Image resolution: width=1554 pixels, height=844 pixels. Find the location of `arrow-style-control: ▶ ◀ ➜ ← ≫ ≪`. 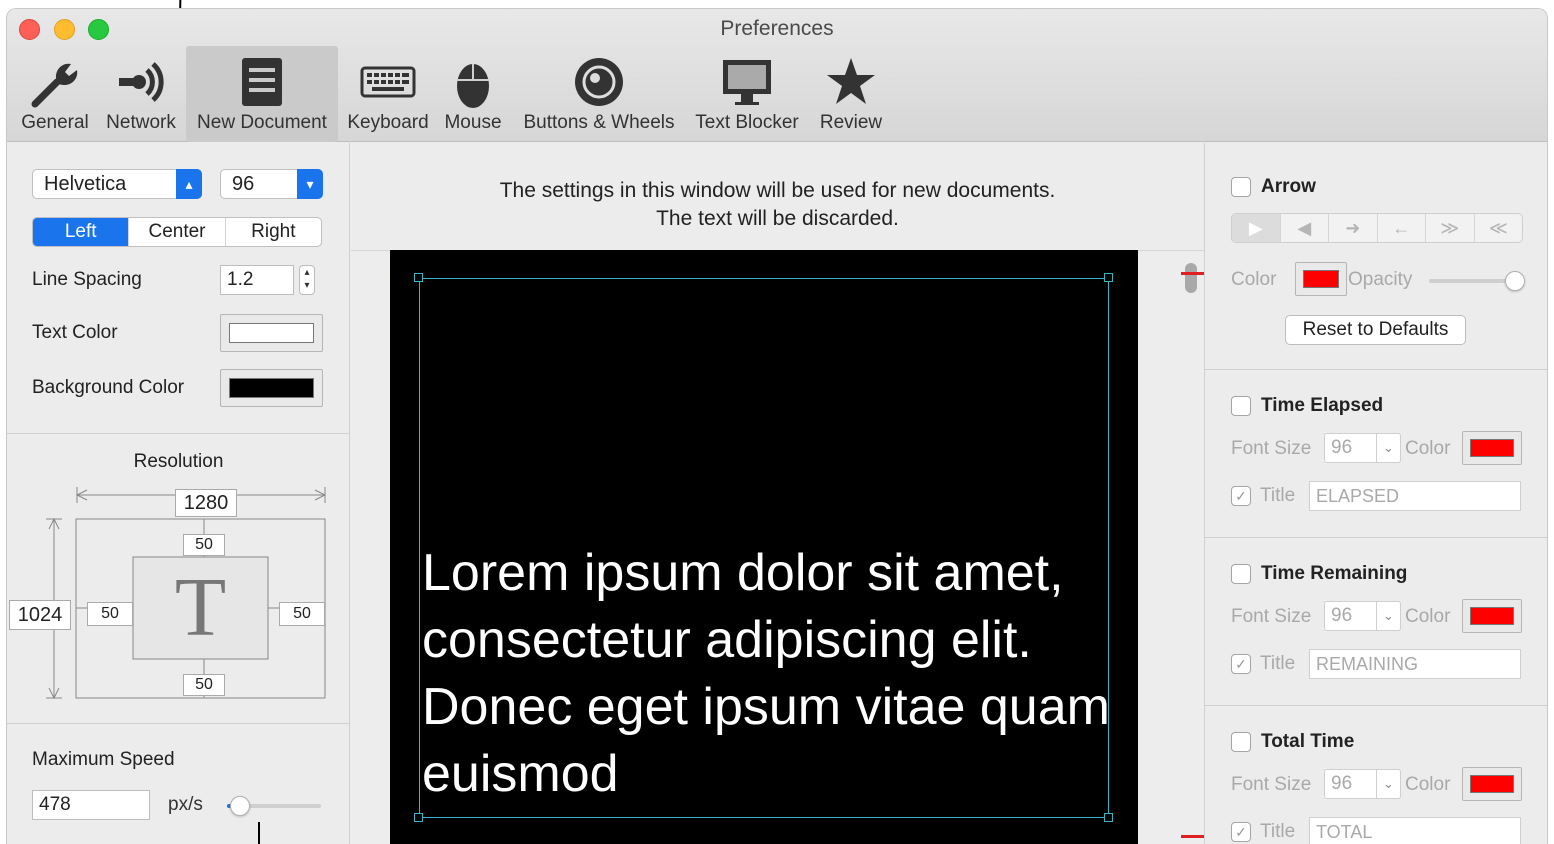

arrow-style-control: ▶ ◀ ➜ ← ≫ ≪ is located at coordinates (1377, 228).